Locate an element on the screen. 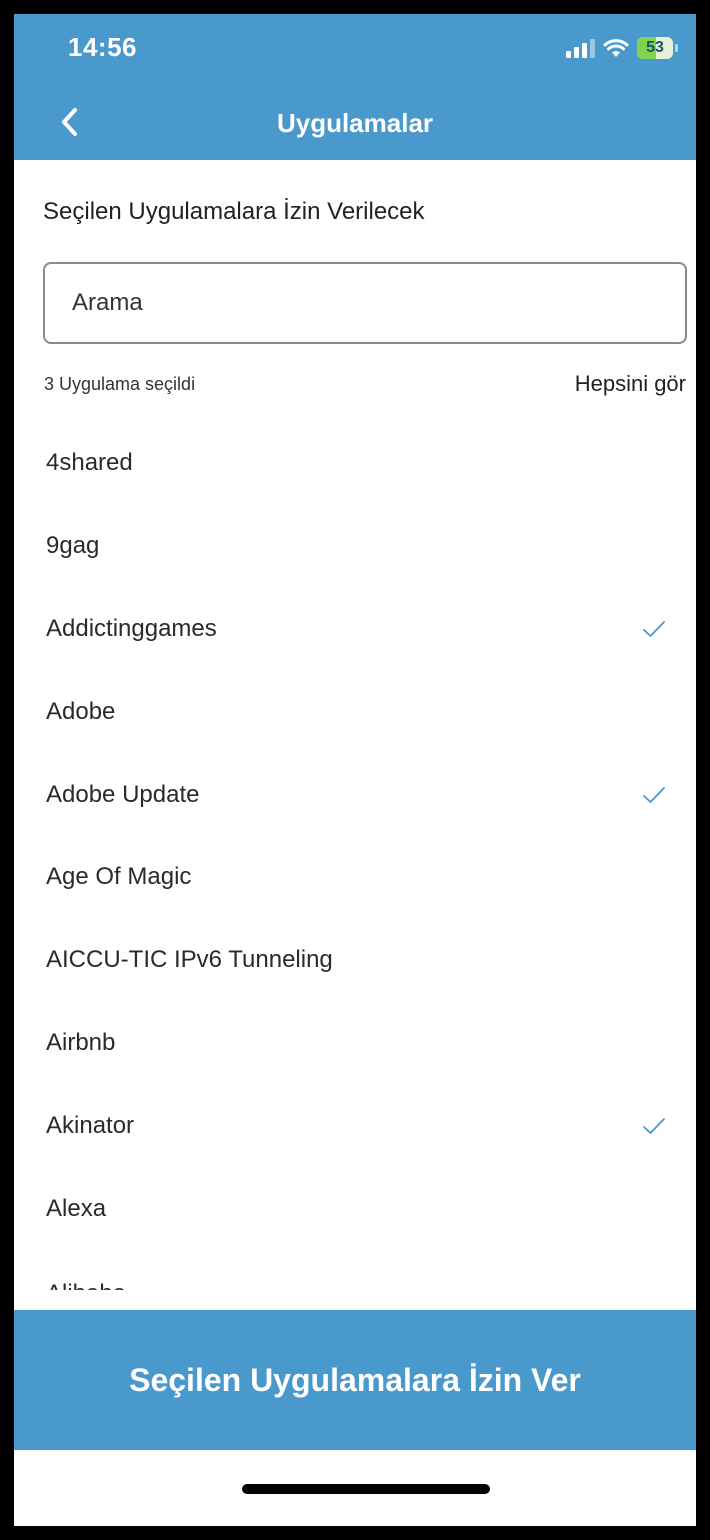  app-name: 4shared is located at coordinates (89, 463).